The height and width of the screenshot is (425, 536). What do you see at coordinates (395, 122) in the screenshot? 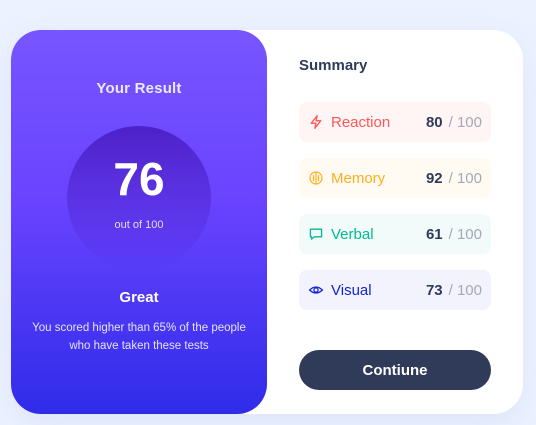
I see `summary-row-reaction: Reaction 80 / 100` at bounding box center [395, 122].